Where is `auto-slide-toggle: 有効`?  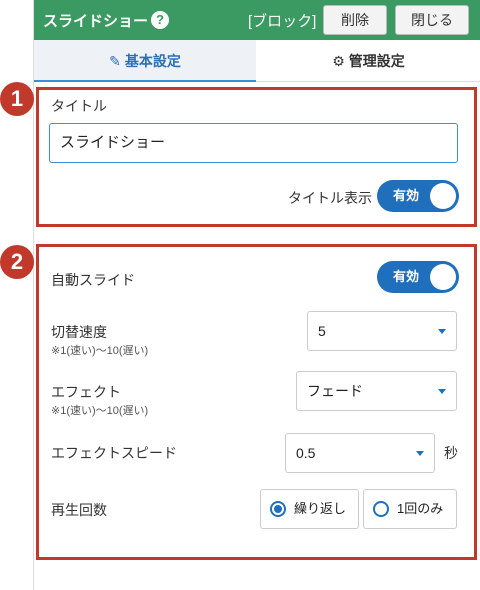
auto-slide-toggle: 有効 is located at coordinates (418, 277).